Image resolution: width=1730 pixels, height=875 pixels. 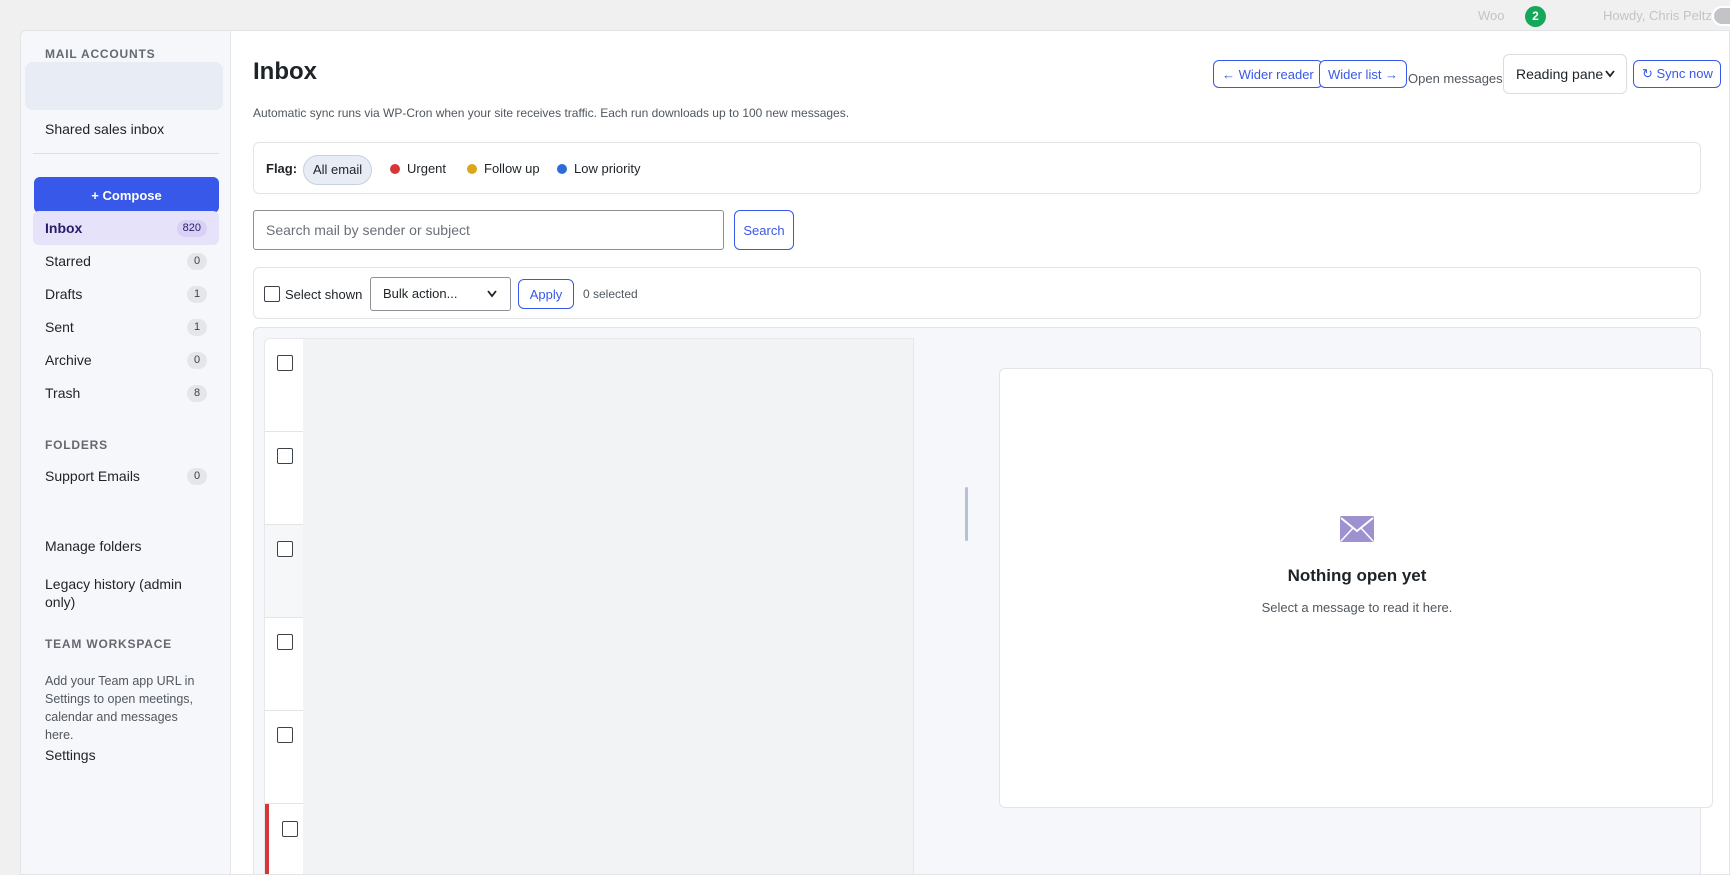 I want to click on wider-reader-button: ← Wider reader, so click(x=1268, y=74).